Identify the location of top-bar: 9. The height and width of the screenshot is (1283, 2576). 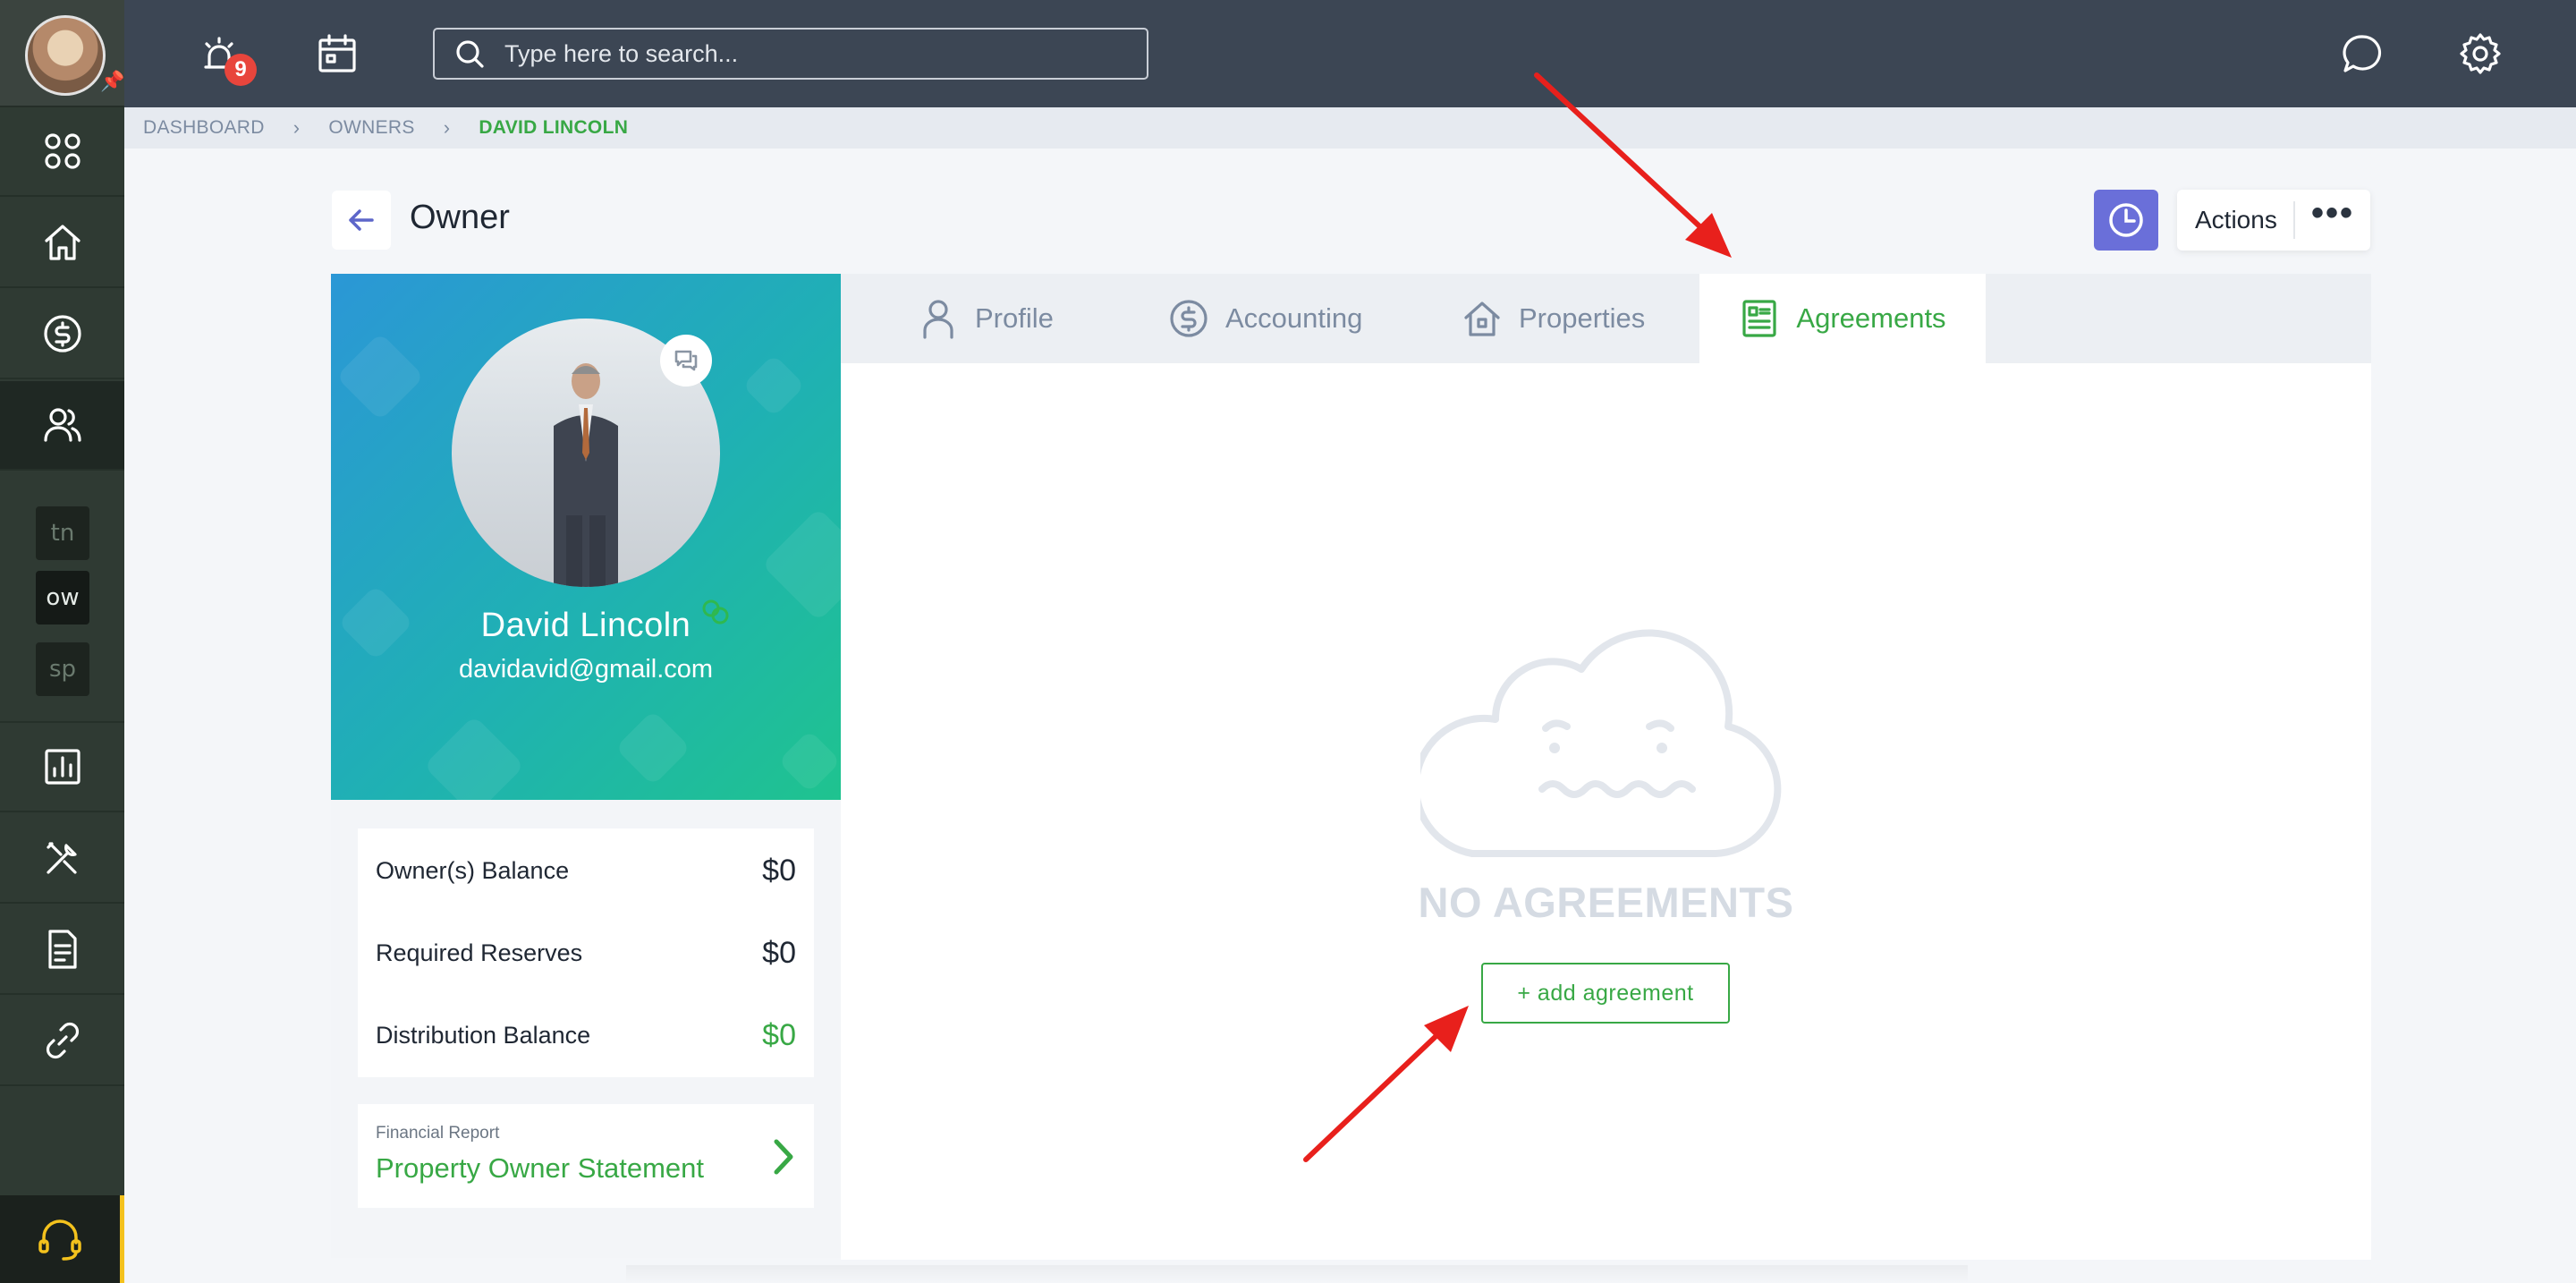
(1350, 53).